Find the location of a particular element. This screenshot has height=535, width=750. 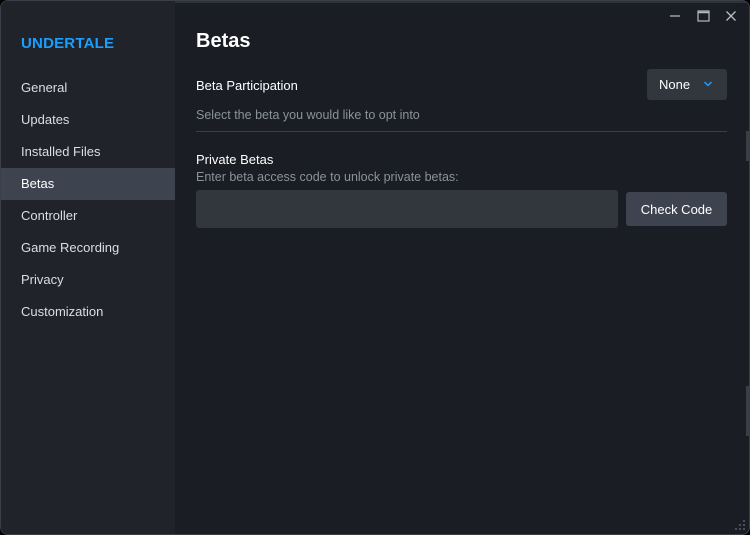

sidebar-item-updates: Updates is located at coordinates (88, 120).